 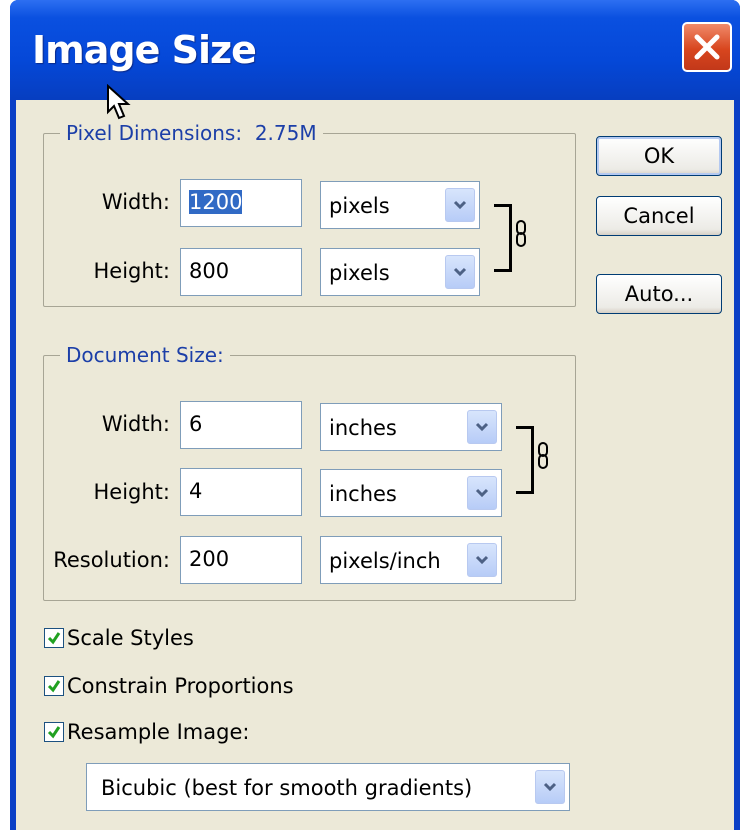 I want to click on doc-height-unit-select: inches, so click(x=411, y=493).